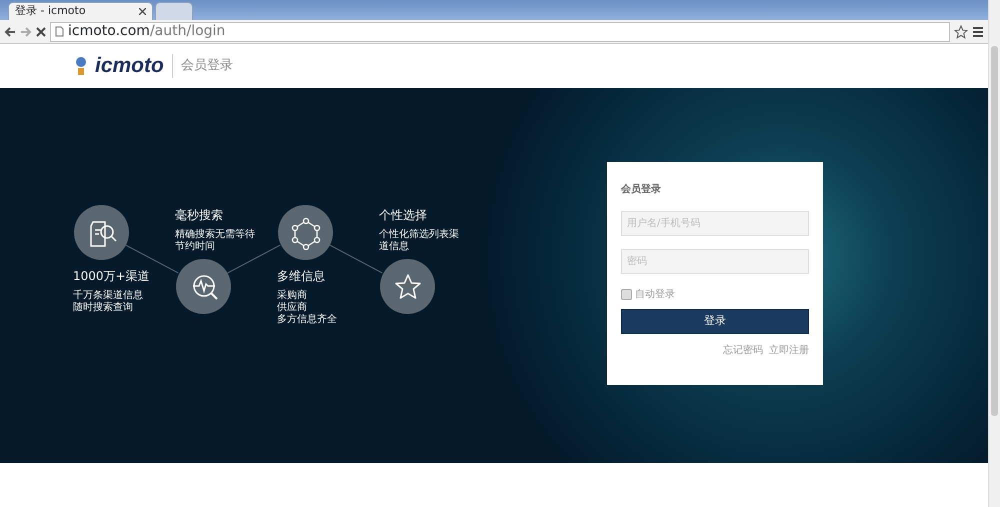 Image resolution: width=1000 pixels, height=507 pixels. I want to click on password-field: 密码, so click(715, 261).